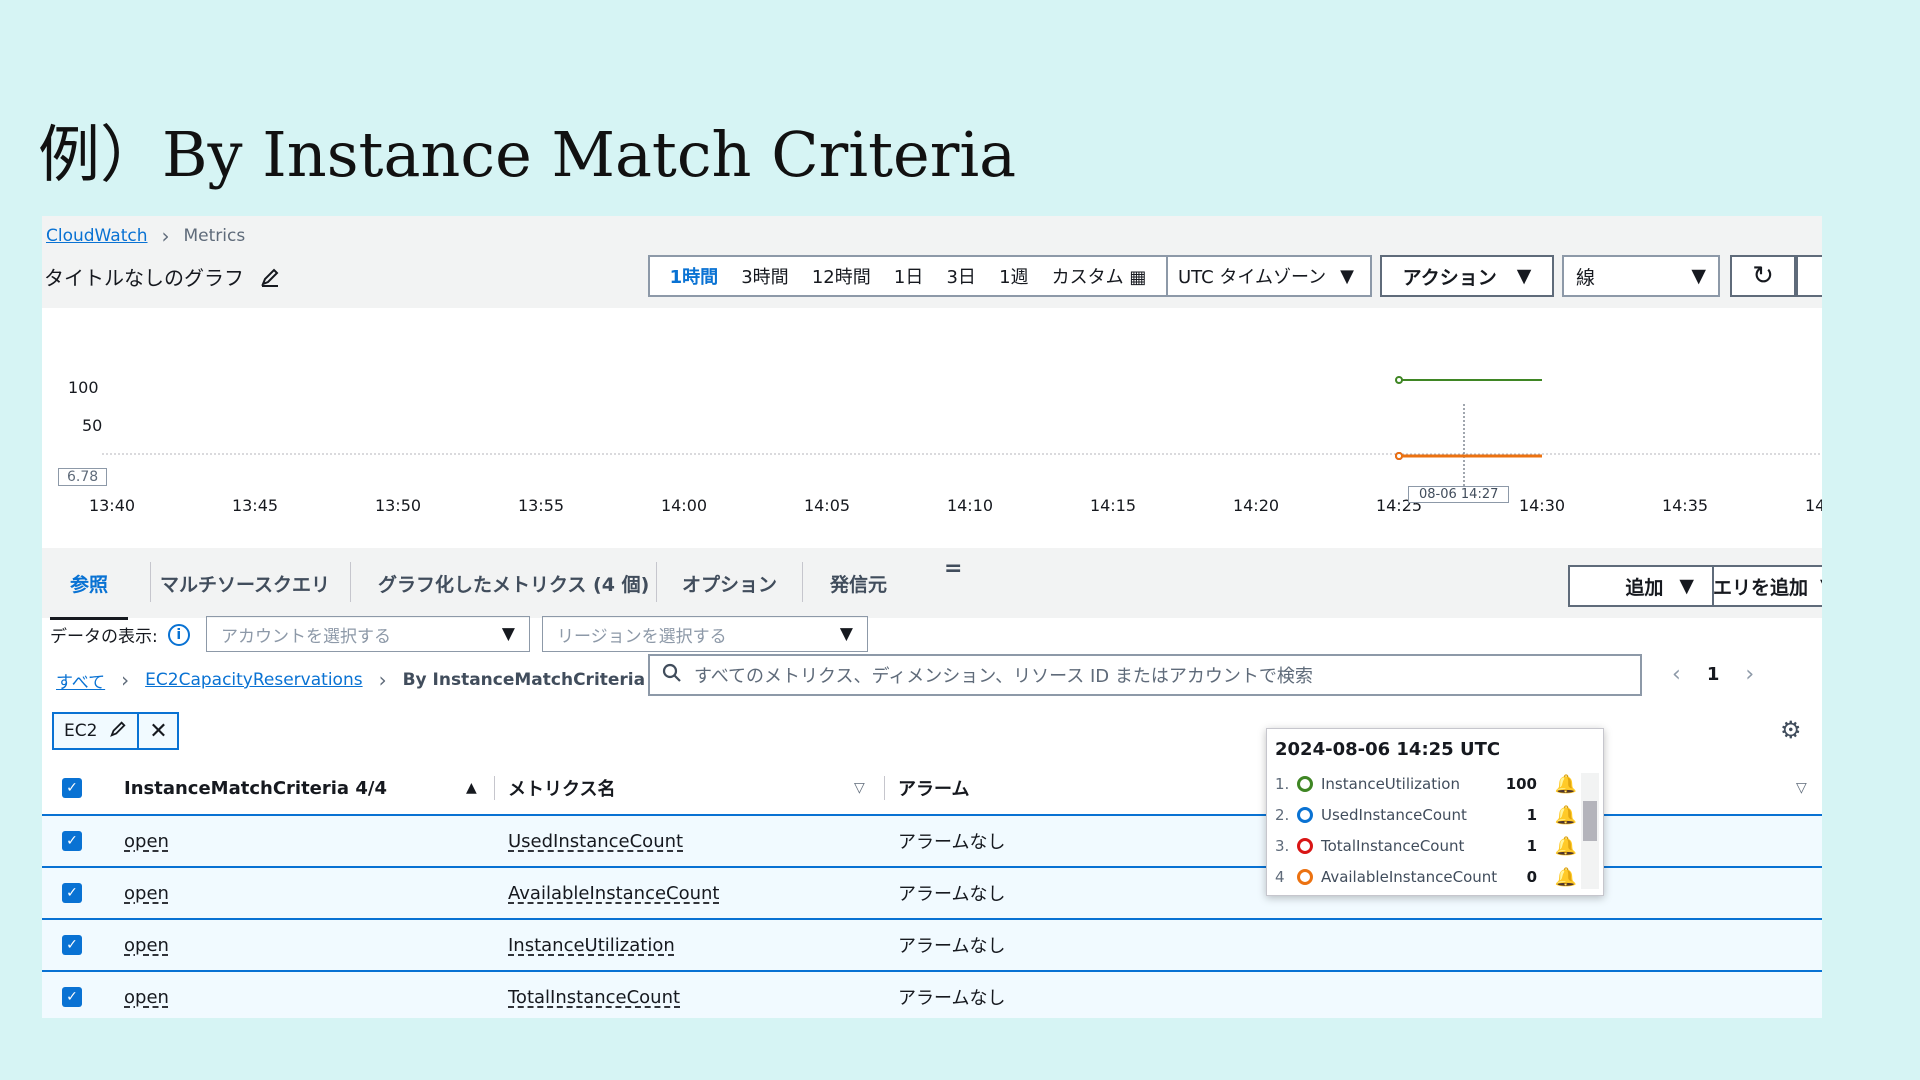  What do you see at coordinates (841, 276) in the screenshot?
I see `time-range-12h: 12時間` at bounding box center [841, 276].